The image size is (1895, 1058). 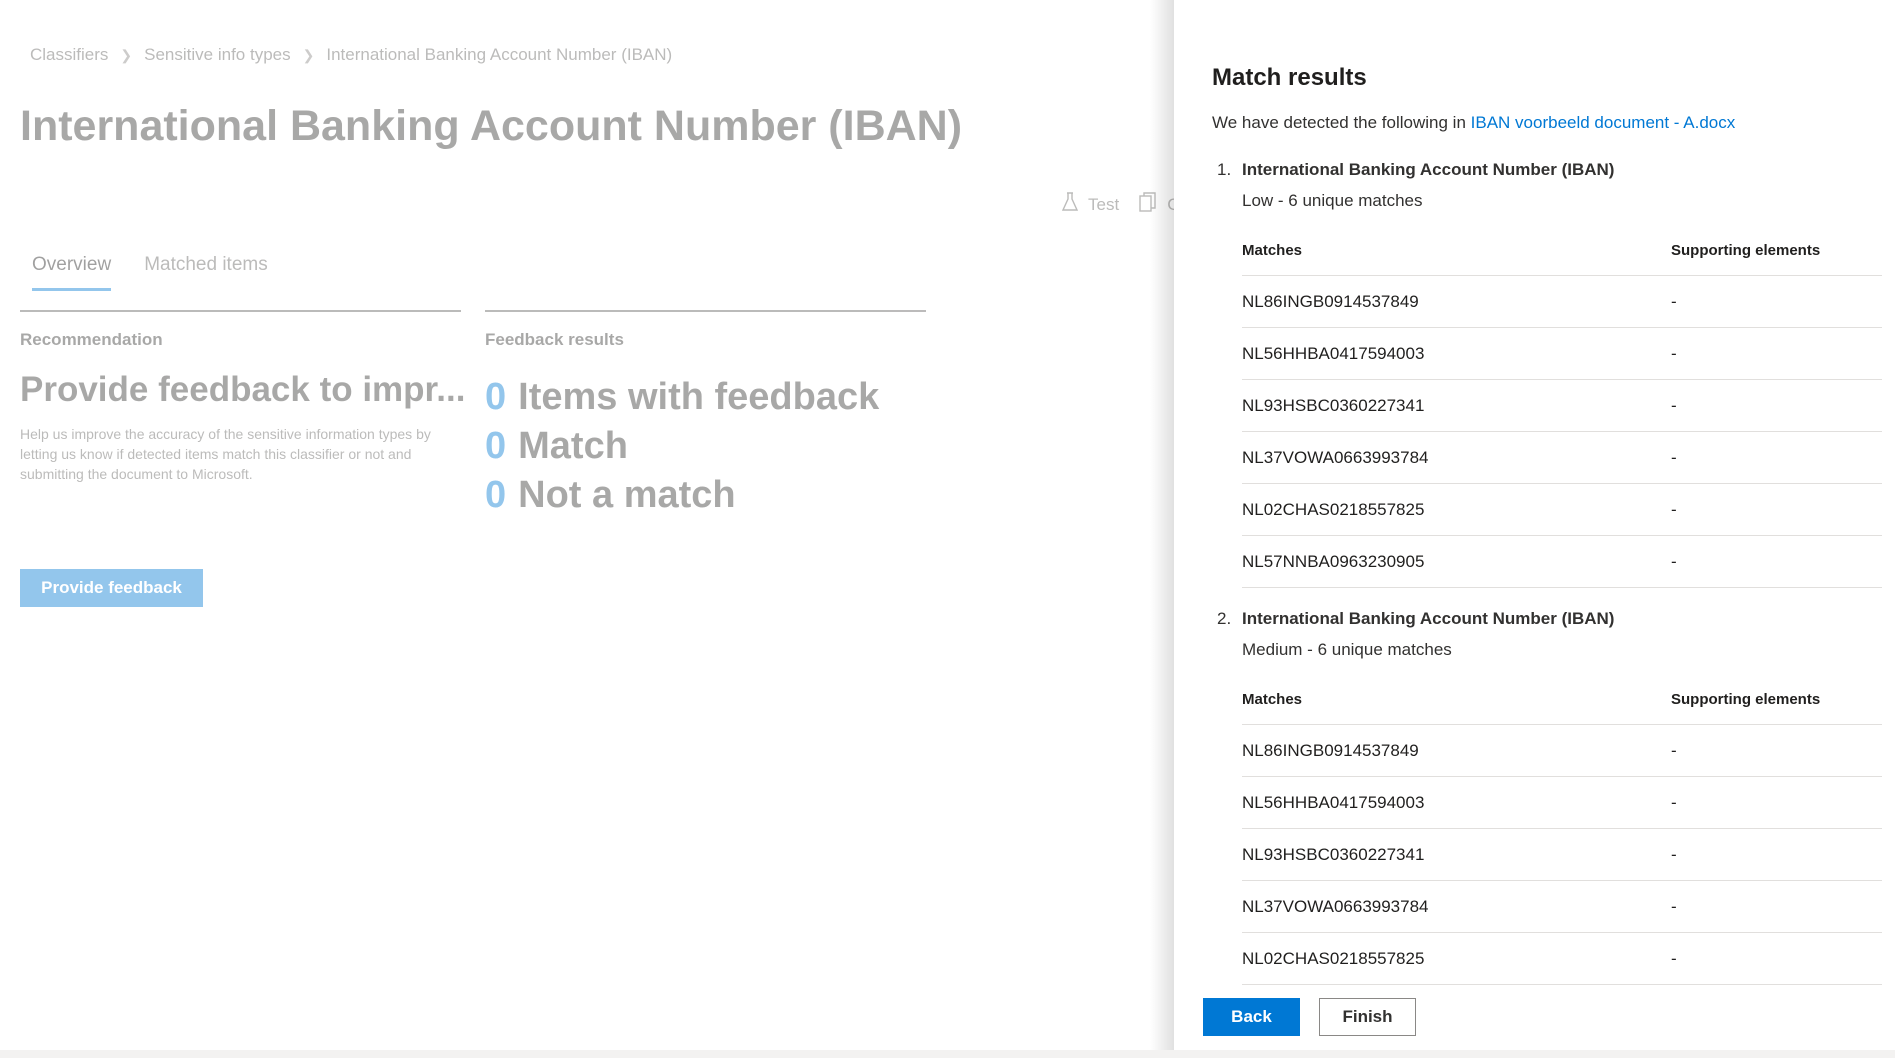 I want to click on feedback-items-with-feedback: 0 Items with feedback, so click(x=682, y=400).